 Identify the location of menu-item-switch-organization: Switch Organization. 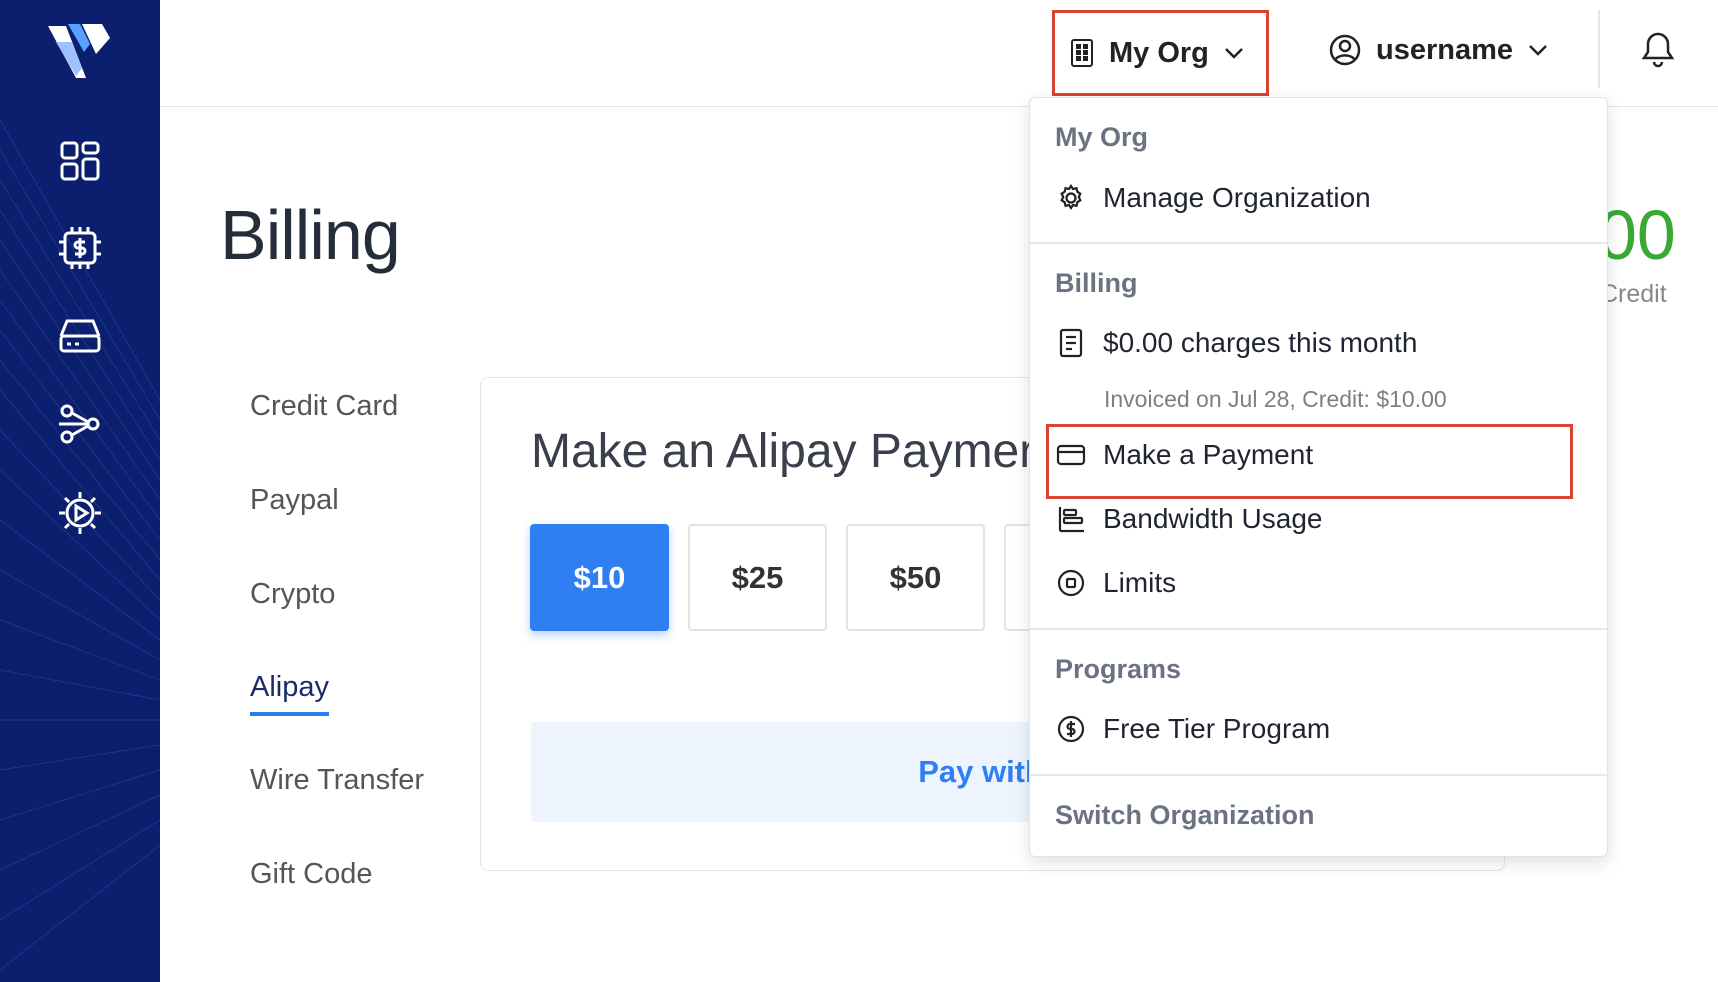
(1185, 815).